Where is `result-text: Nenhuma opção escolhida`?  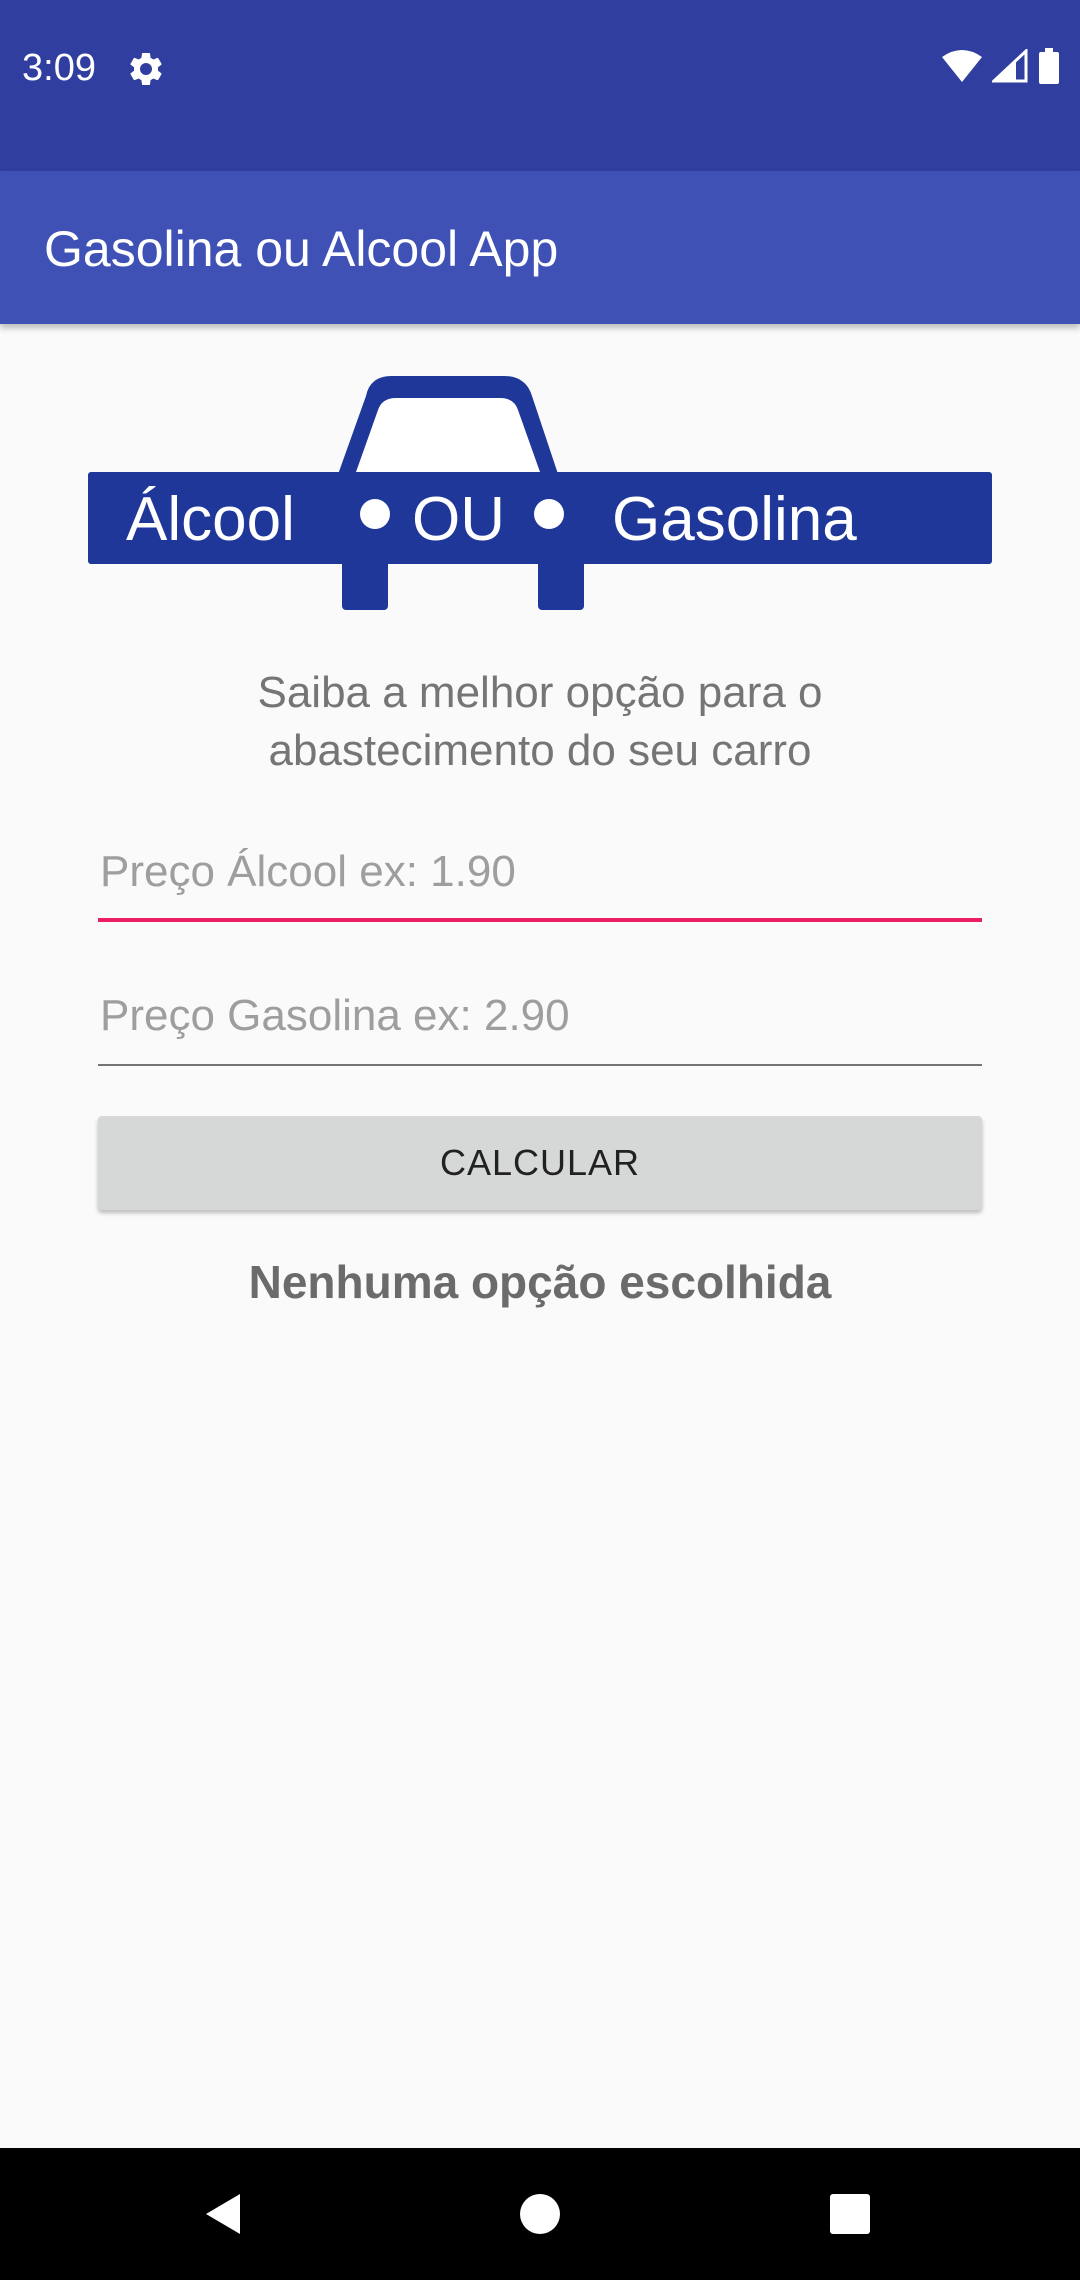
result-text: Nenhuma opção escolhida is located at coordinates (540, 1282).